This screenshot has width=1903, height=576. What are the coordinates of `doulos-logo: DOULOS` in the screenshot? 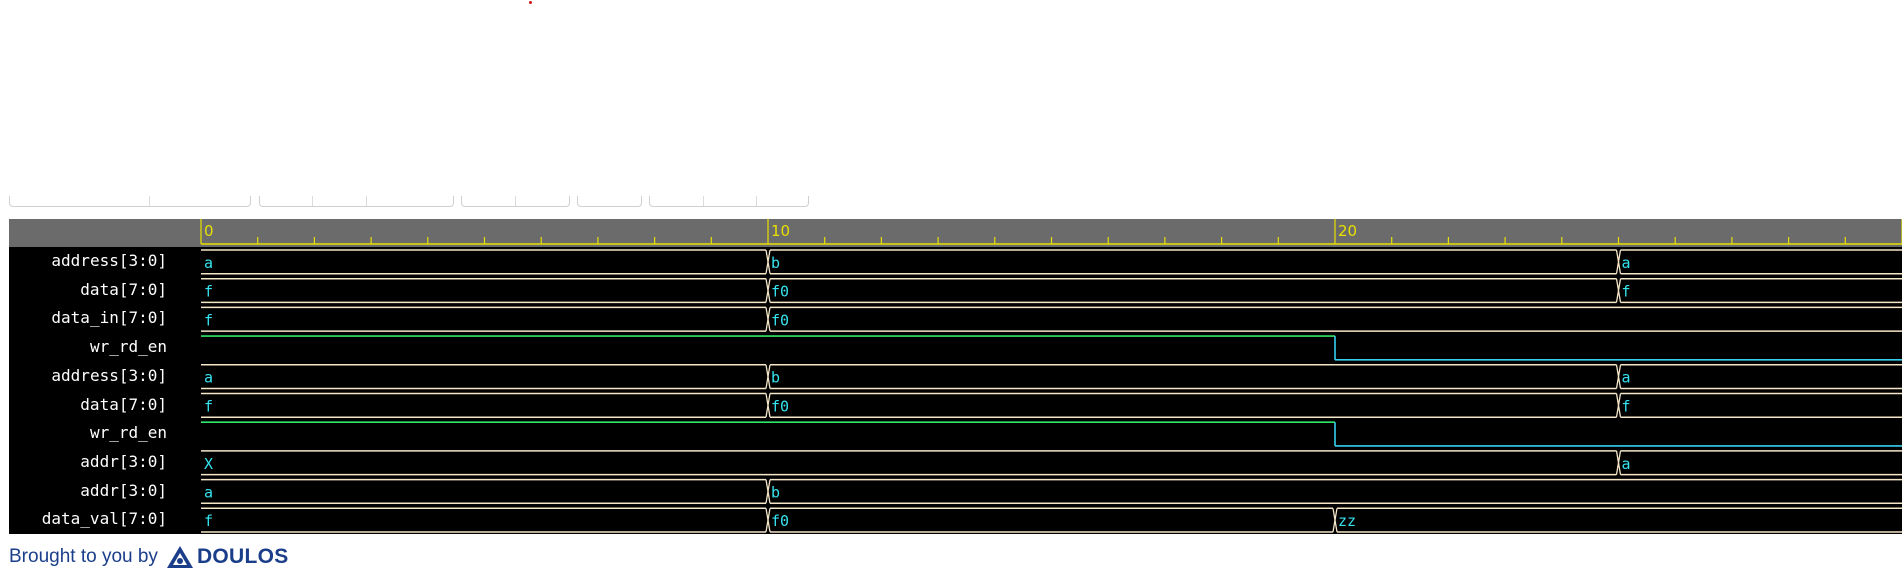 It's located at (227, 557).